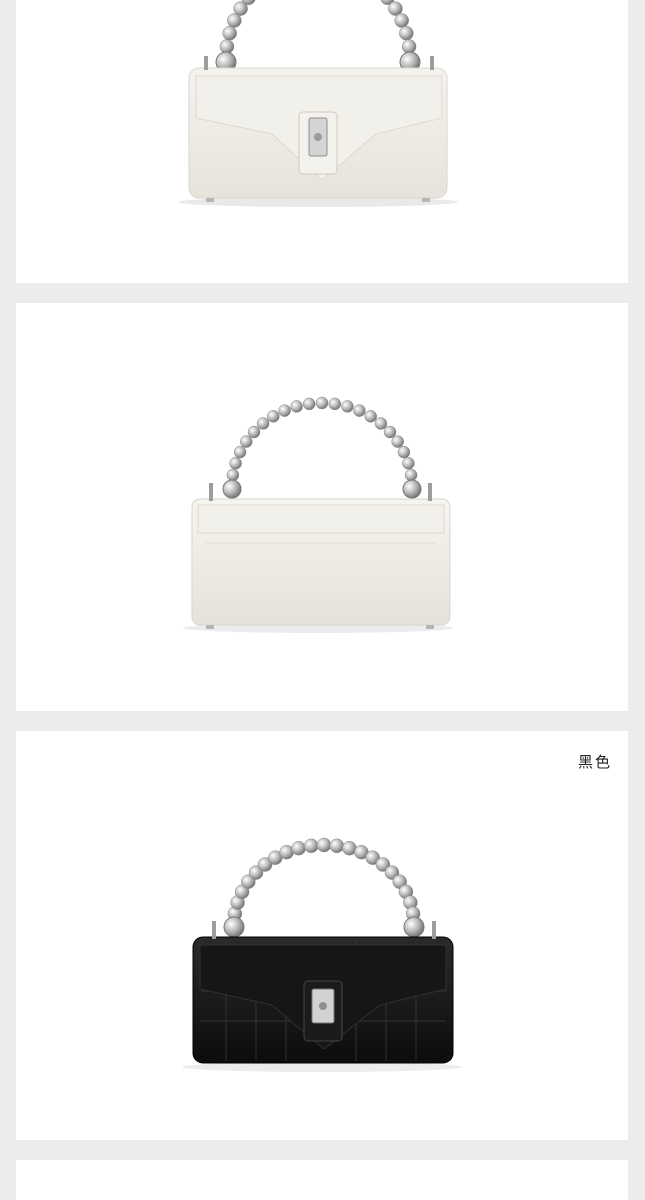 The image size is (645, 1200). Describe the element at coordinates (318, 103) in the screenshot. I see `cream-handbag-front-image` at that location.